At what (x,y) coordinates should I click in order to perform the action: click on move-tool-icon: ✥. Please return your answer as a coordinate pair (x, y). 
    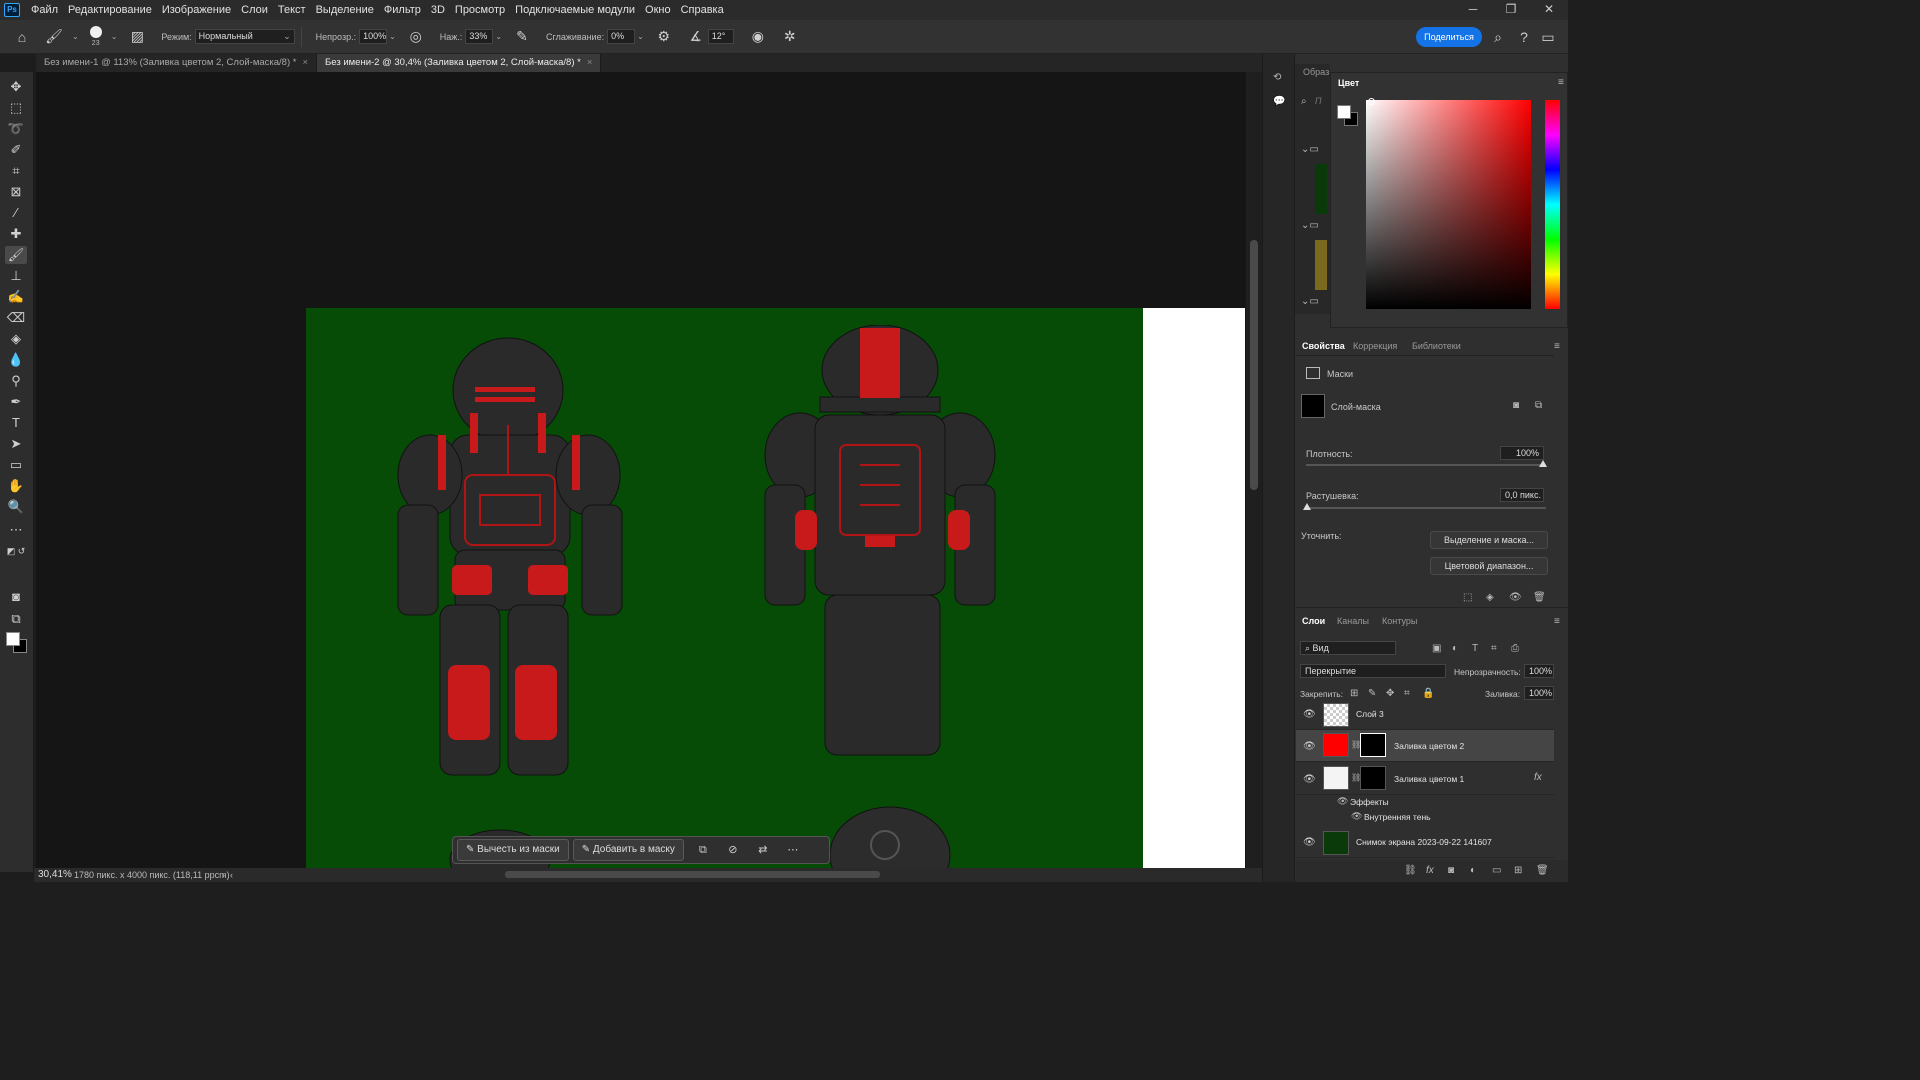
    Looking at the image, I should click on (16, 87).